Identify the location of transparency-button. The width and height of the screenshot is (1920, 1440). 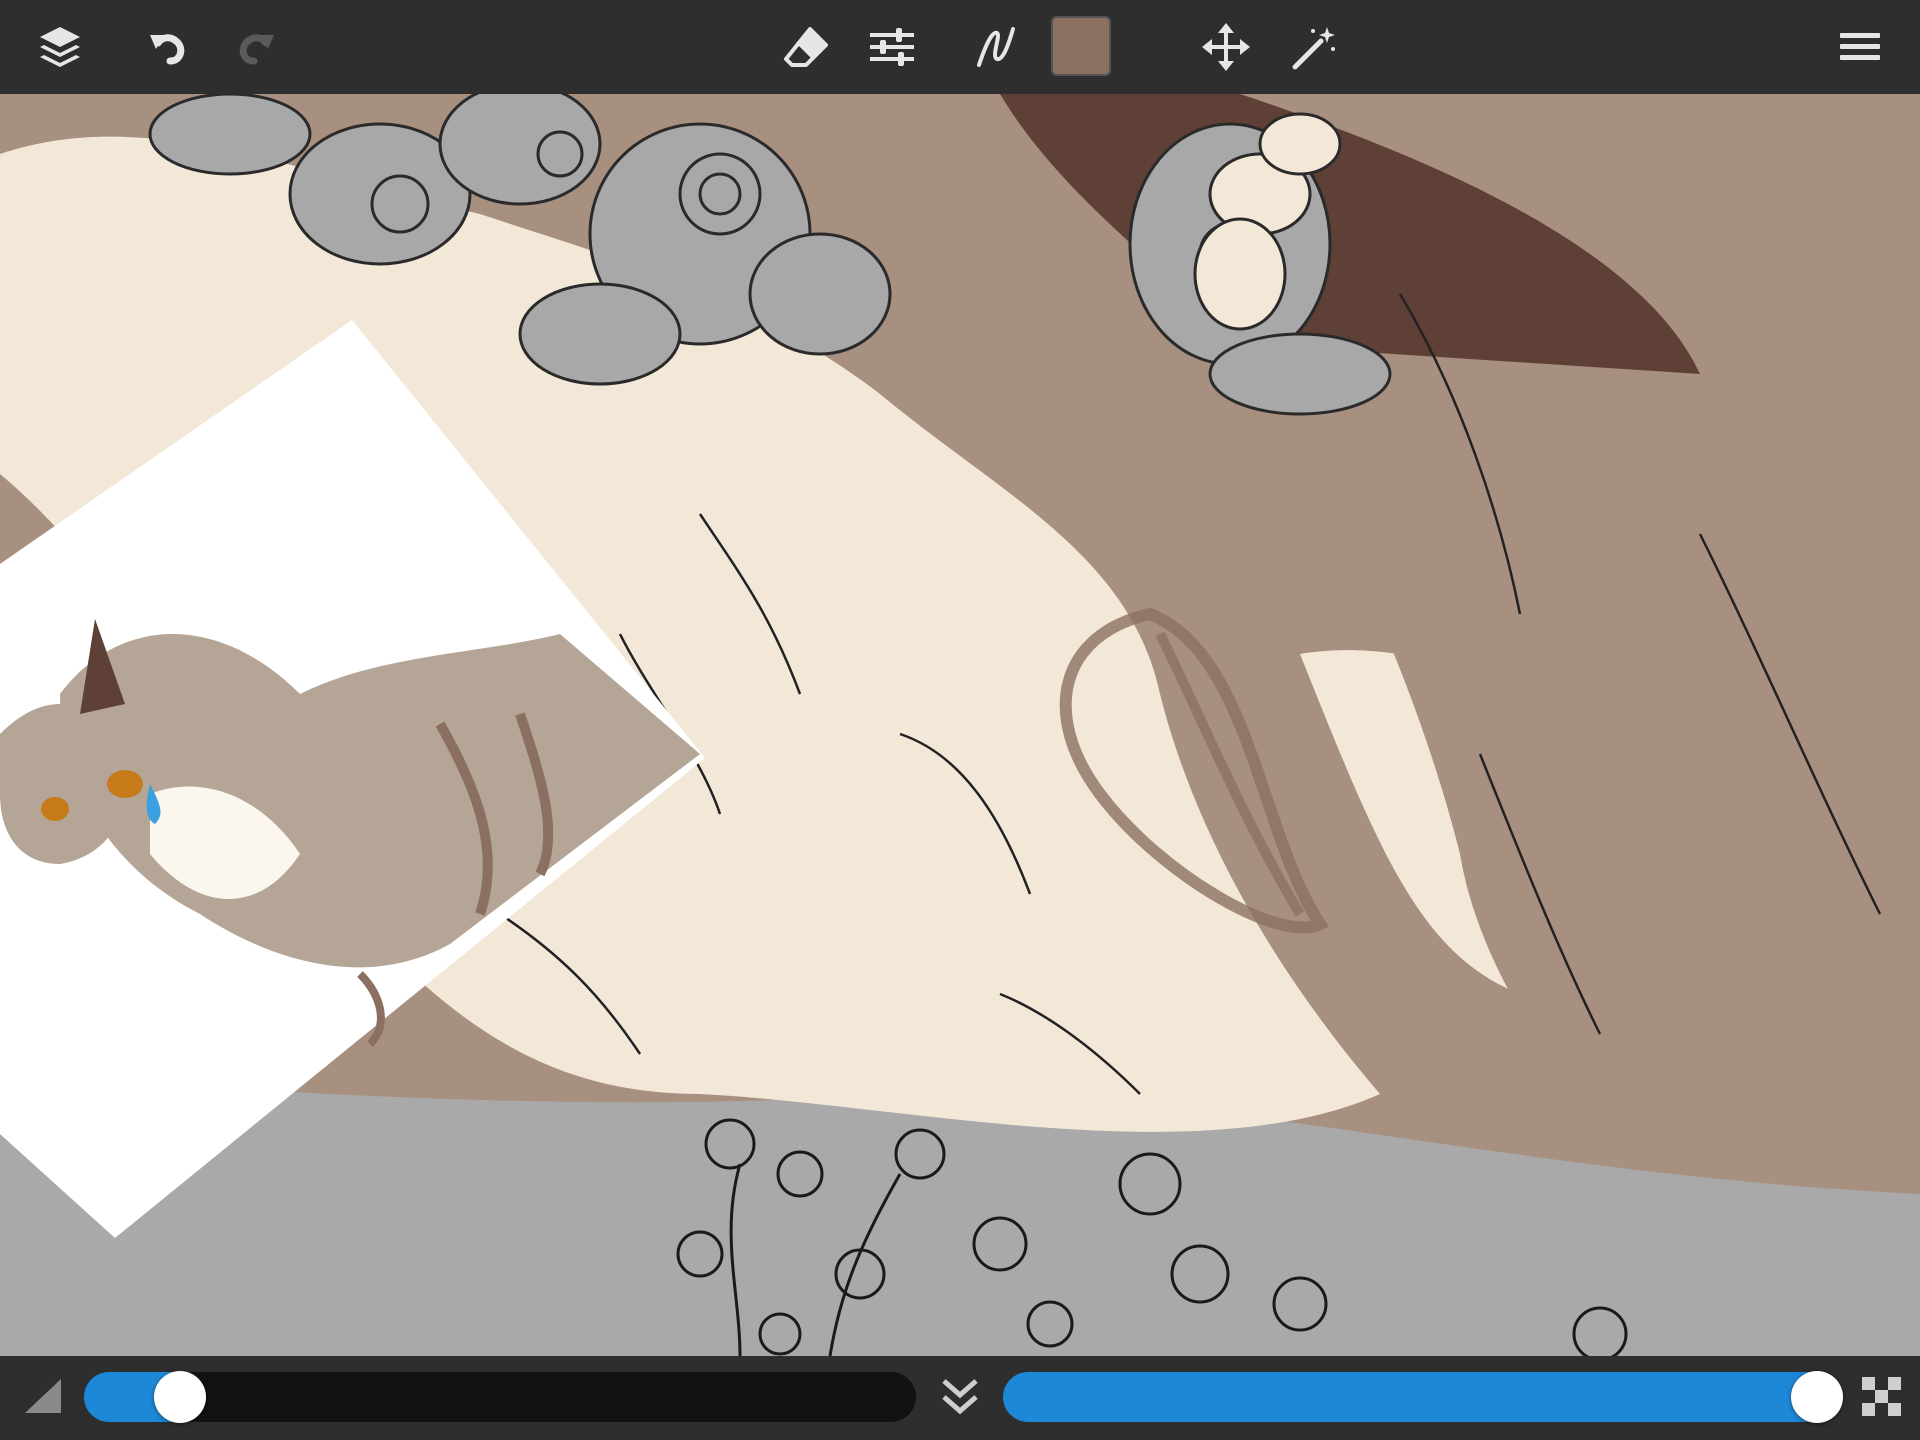
(1882, 1397).